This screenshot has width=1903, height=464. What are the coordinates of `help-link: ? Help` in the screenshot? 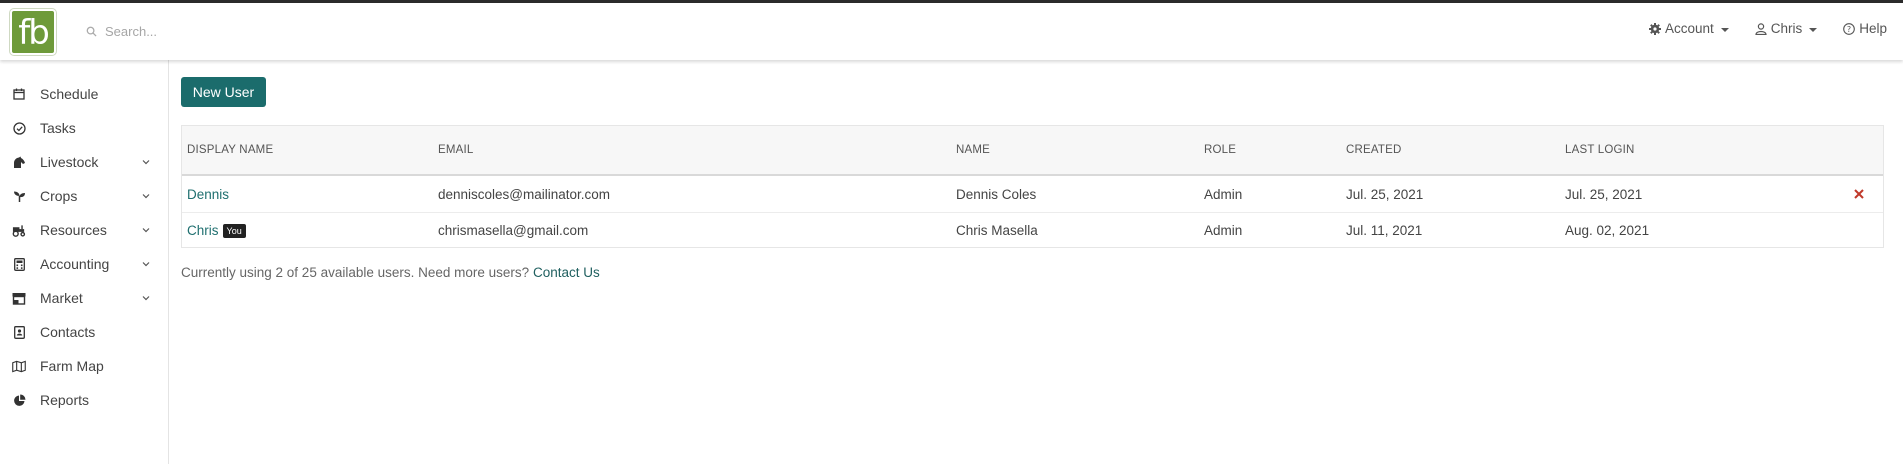 It's located at (1865, 28).